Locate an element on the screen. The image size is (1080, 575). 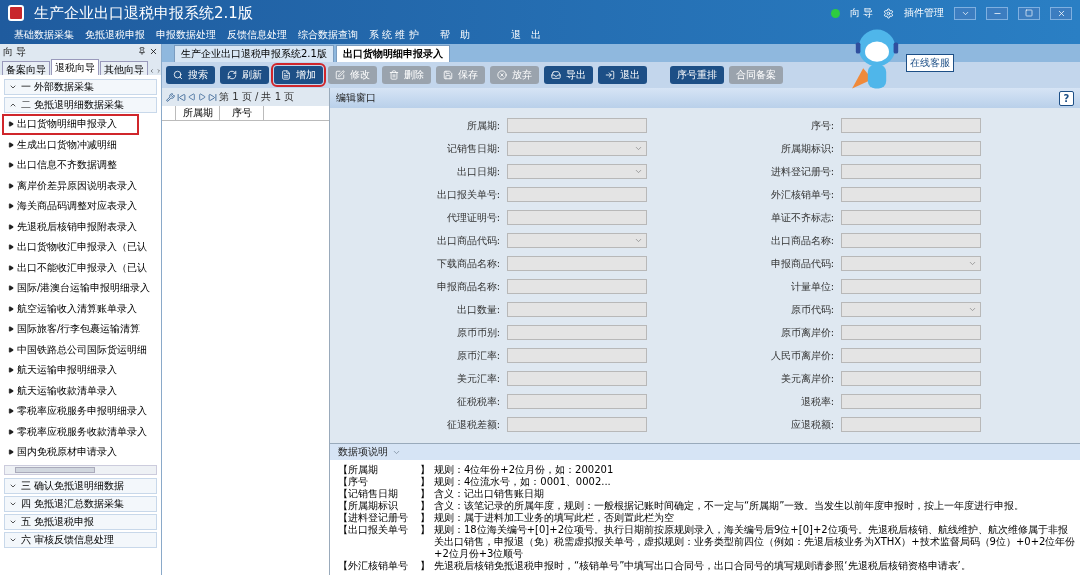
menu-item: 免抵退税申报 is located at coordinates (120, 35).